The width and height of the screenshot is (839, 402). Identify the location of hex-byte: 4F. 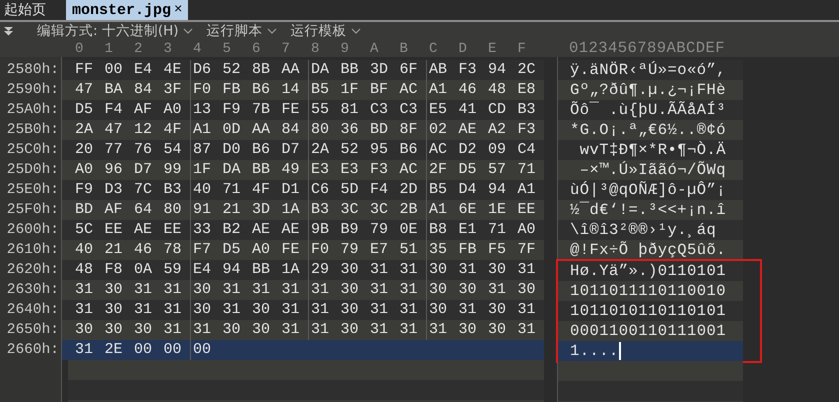
(267, 190).